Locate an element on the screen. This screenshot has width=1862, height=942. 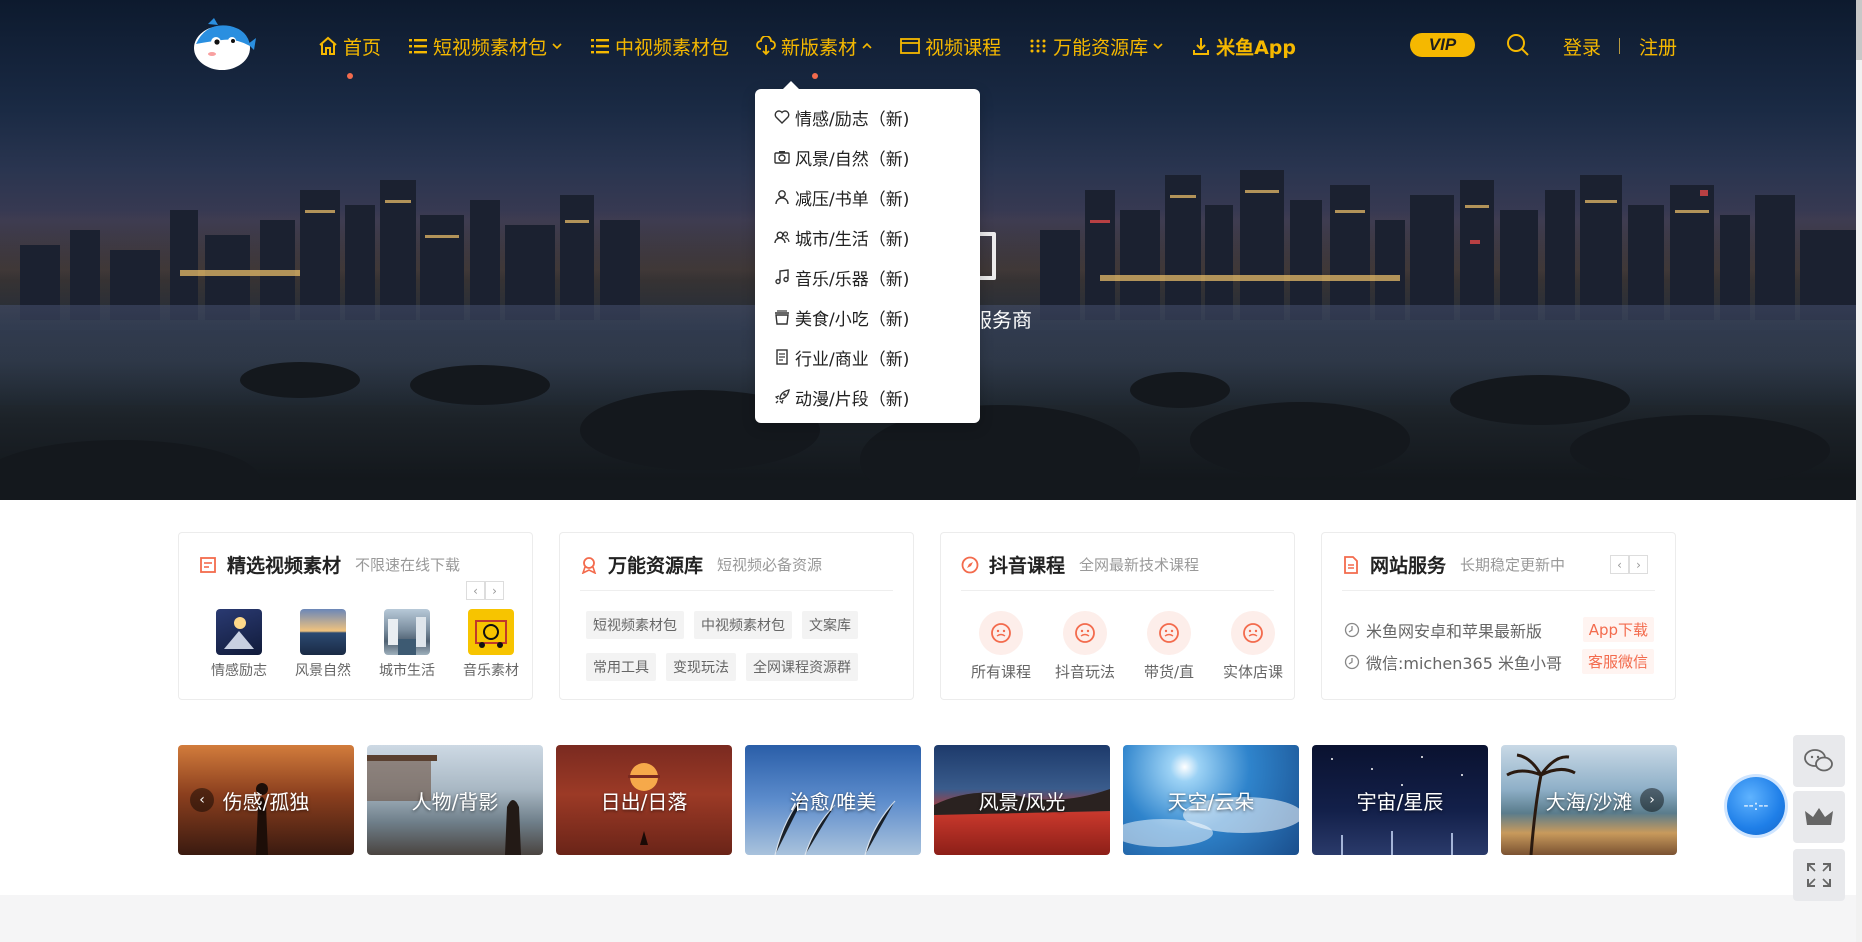
course-label: 抖音玩法 is located at coordinates (1084, 672).